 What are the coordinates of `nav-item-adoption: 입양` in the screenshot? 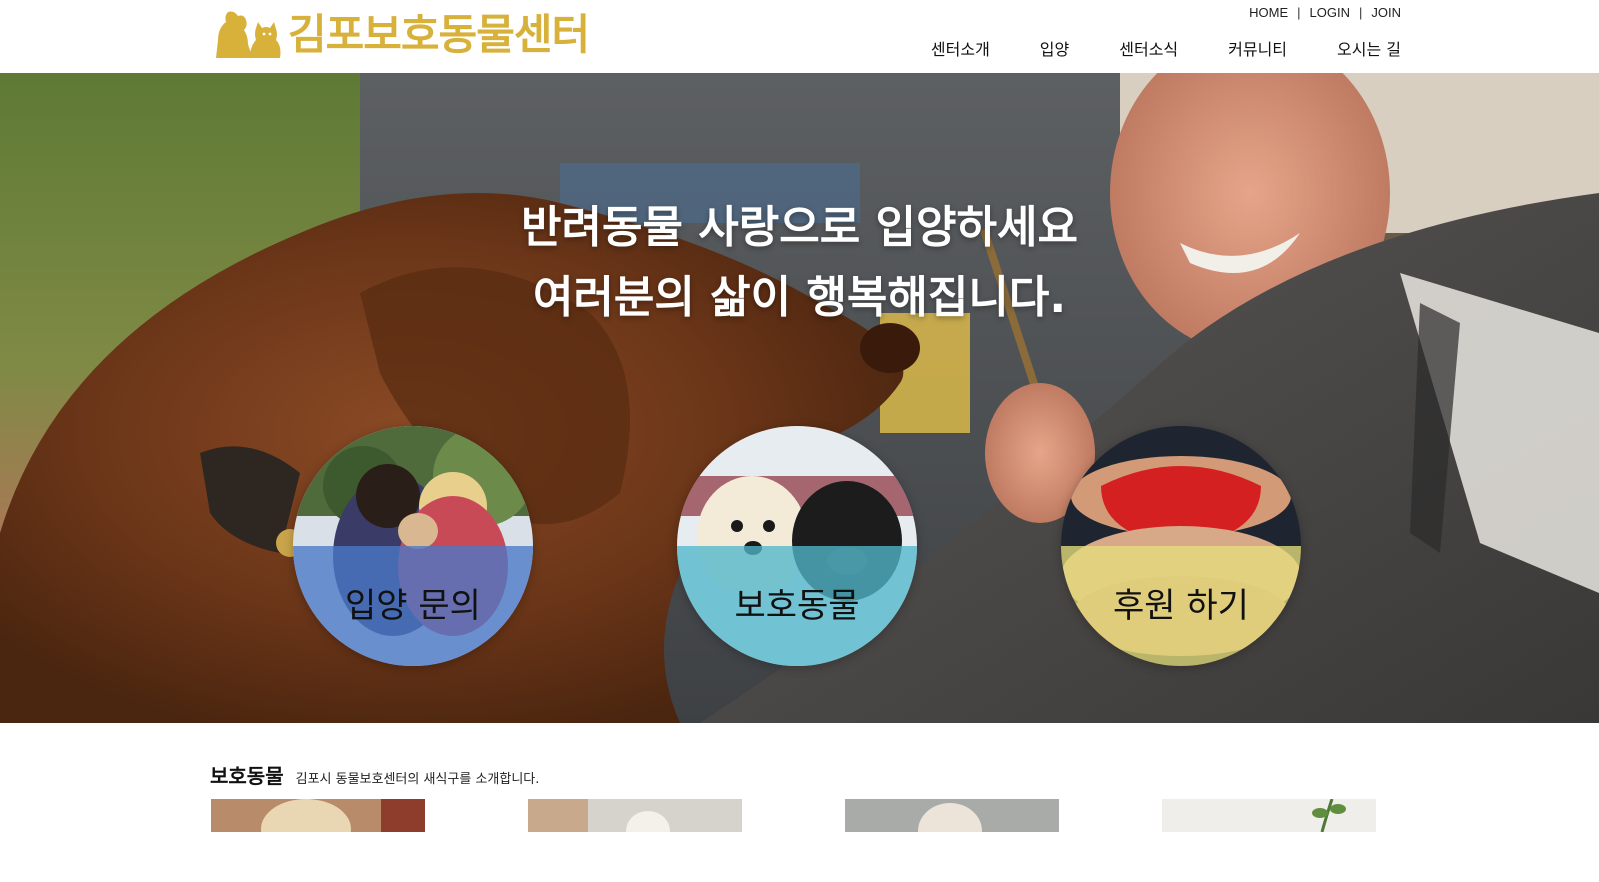 It's located at (1054, 48).